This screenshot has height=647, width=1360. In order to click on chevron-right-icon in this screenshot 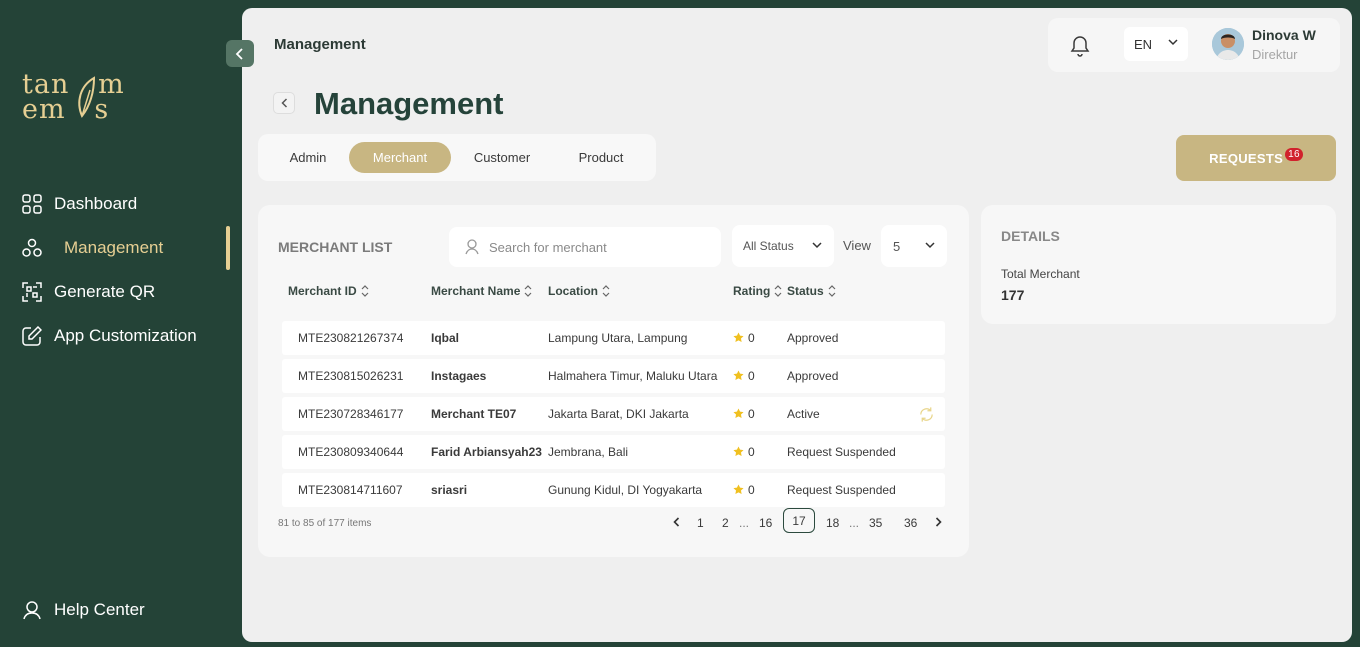, I will do `click(938, 522)`.